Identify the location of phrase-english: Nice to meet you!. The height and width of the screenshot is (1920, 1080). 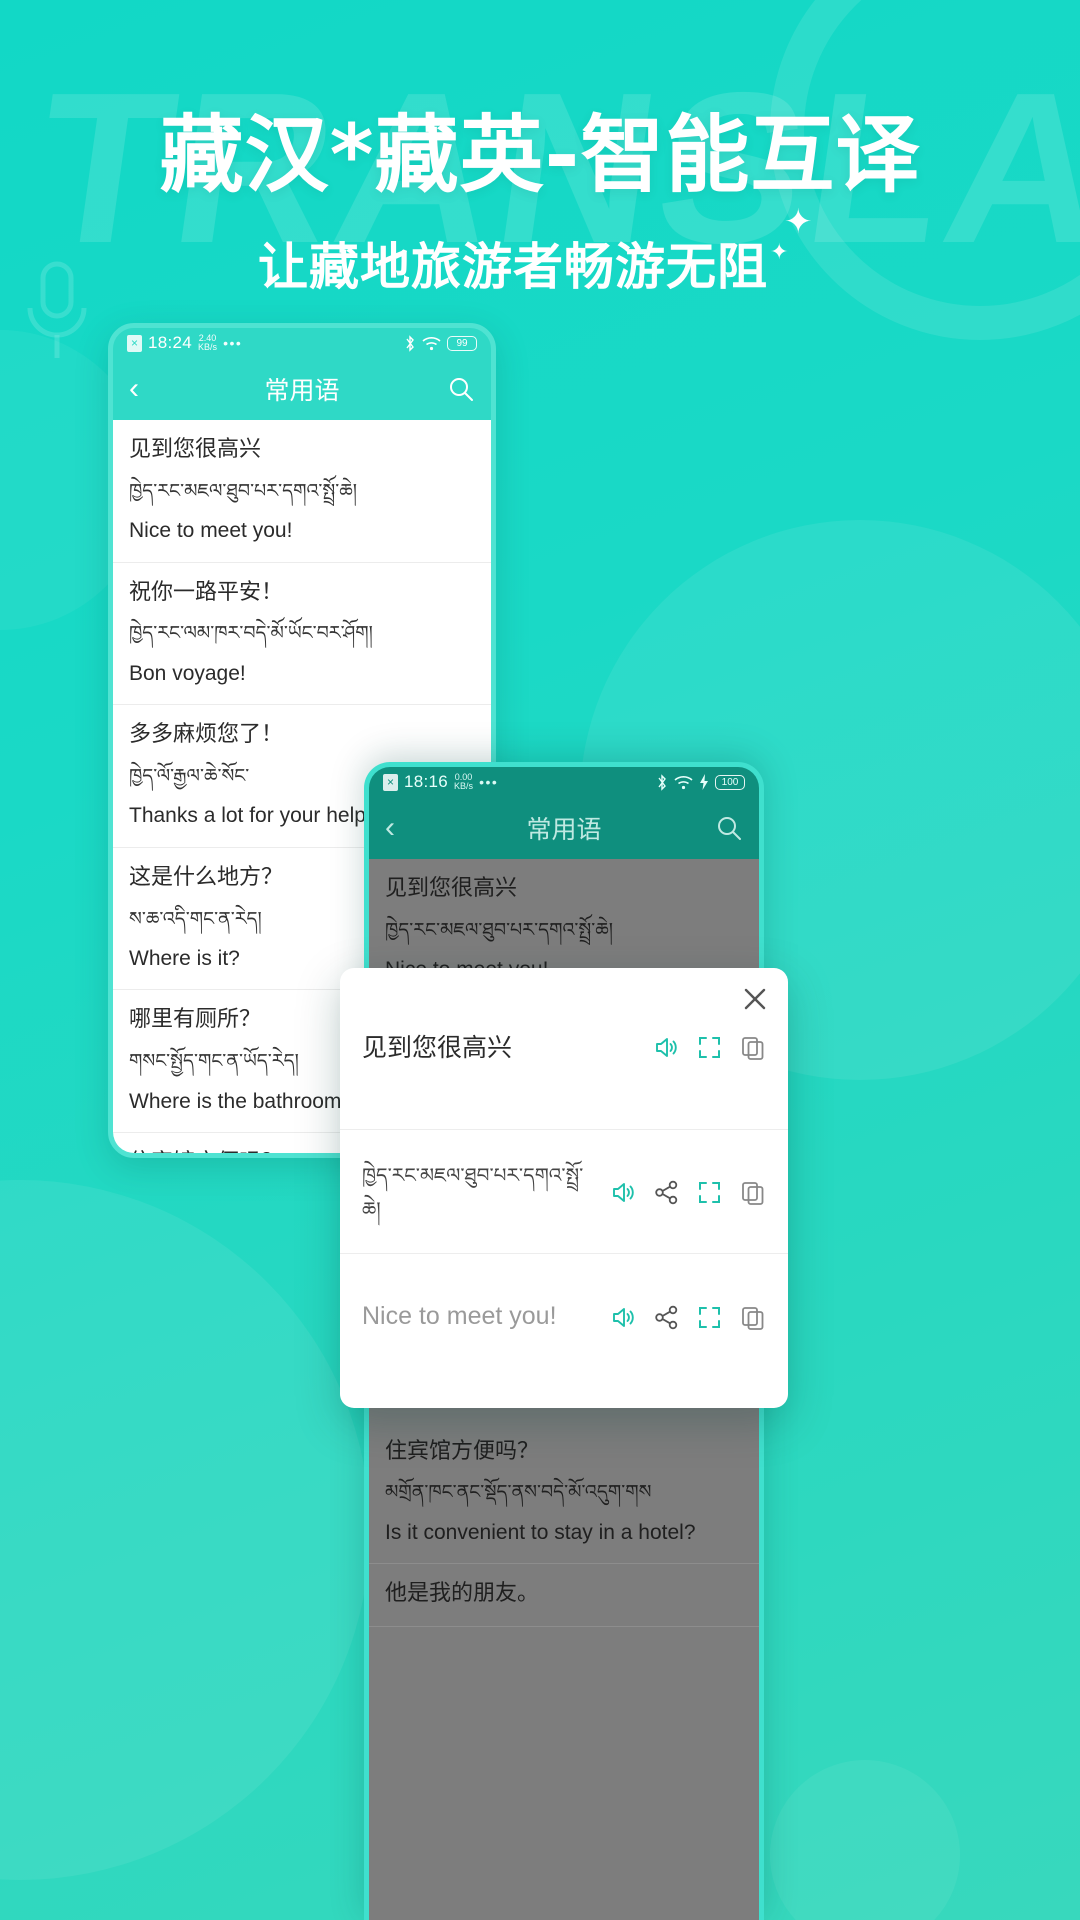
(211, 531).